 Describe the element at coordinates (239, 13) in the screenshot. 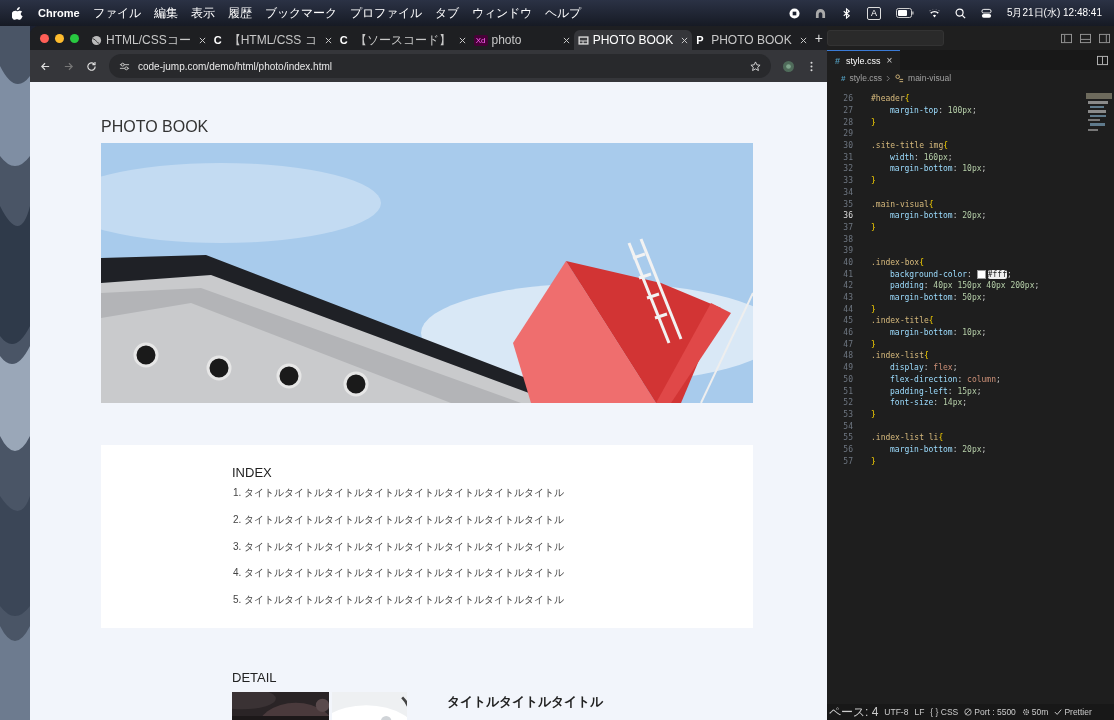

I see `menu-item: 履歴` at that location.